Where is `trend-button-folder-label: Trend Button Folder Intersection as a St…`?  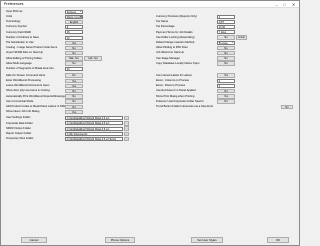
trend-button-folder-label: Trend Button Folder Intersection as a St… is located at coordinates (185, 106).